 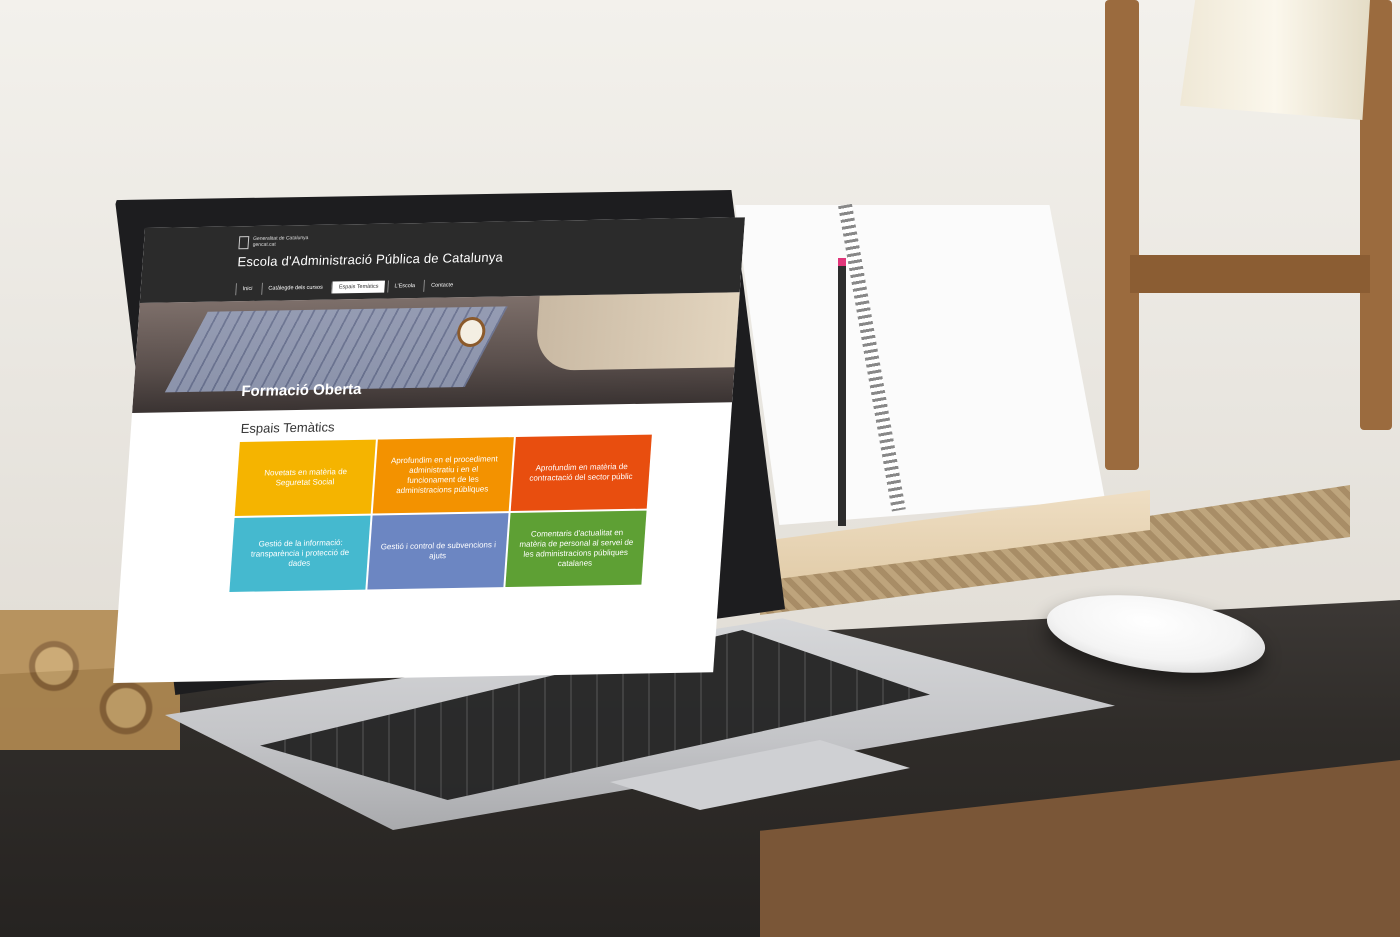 I want to click on nav-item-contacte: Contacte, so click(x=441, y=285).